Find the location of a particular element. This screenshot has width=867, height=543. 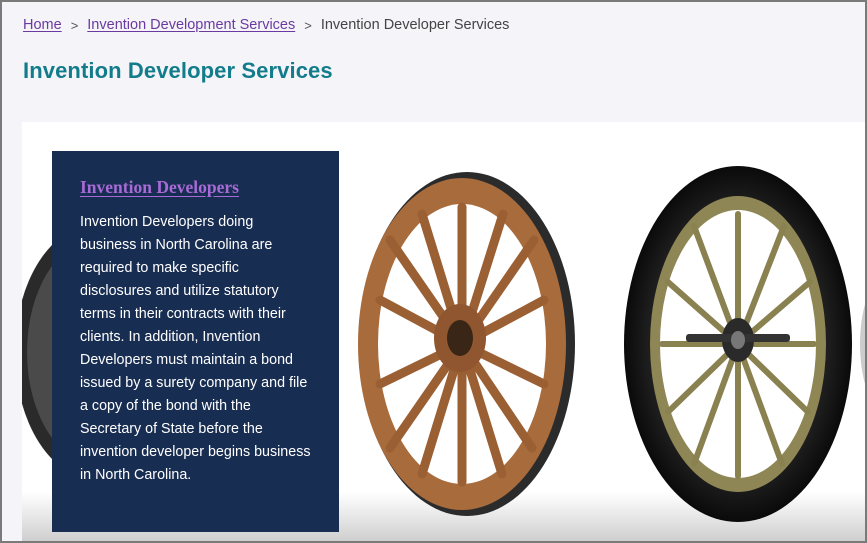

breadcrumb-home-link: Home is located at coordinates (42, 25).